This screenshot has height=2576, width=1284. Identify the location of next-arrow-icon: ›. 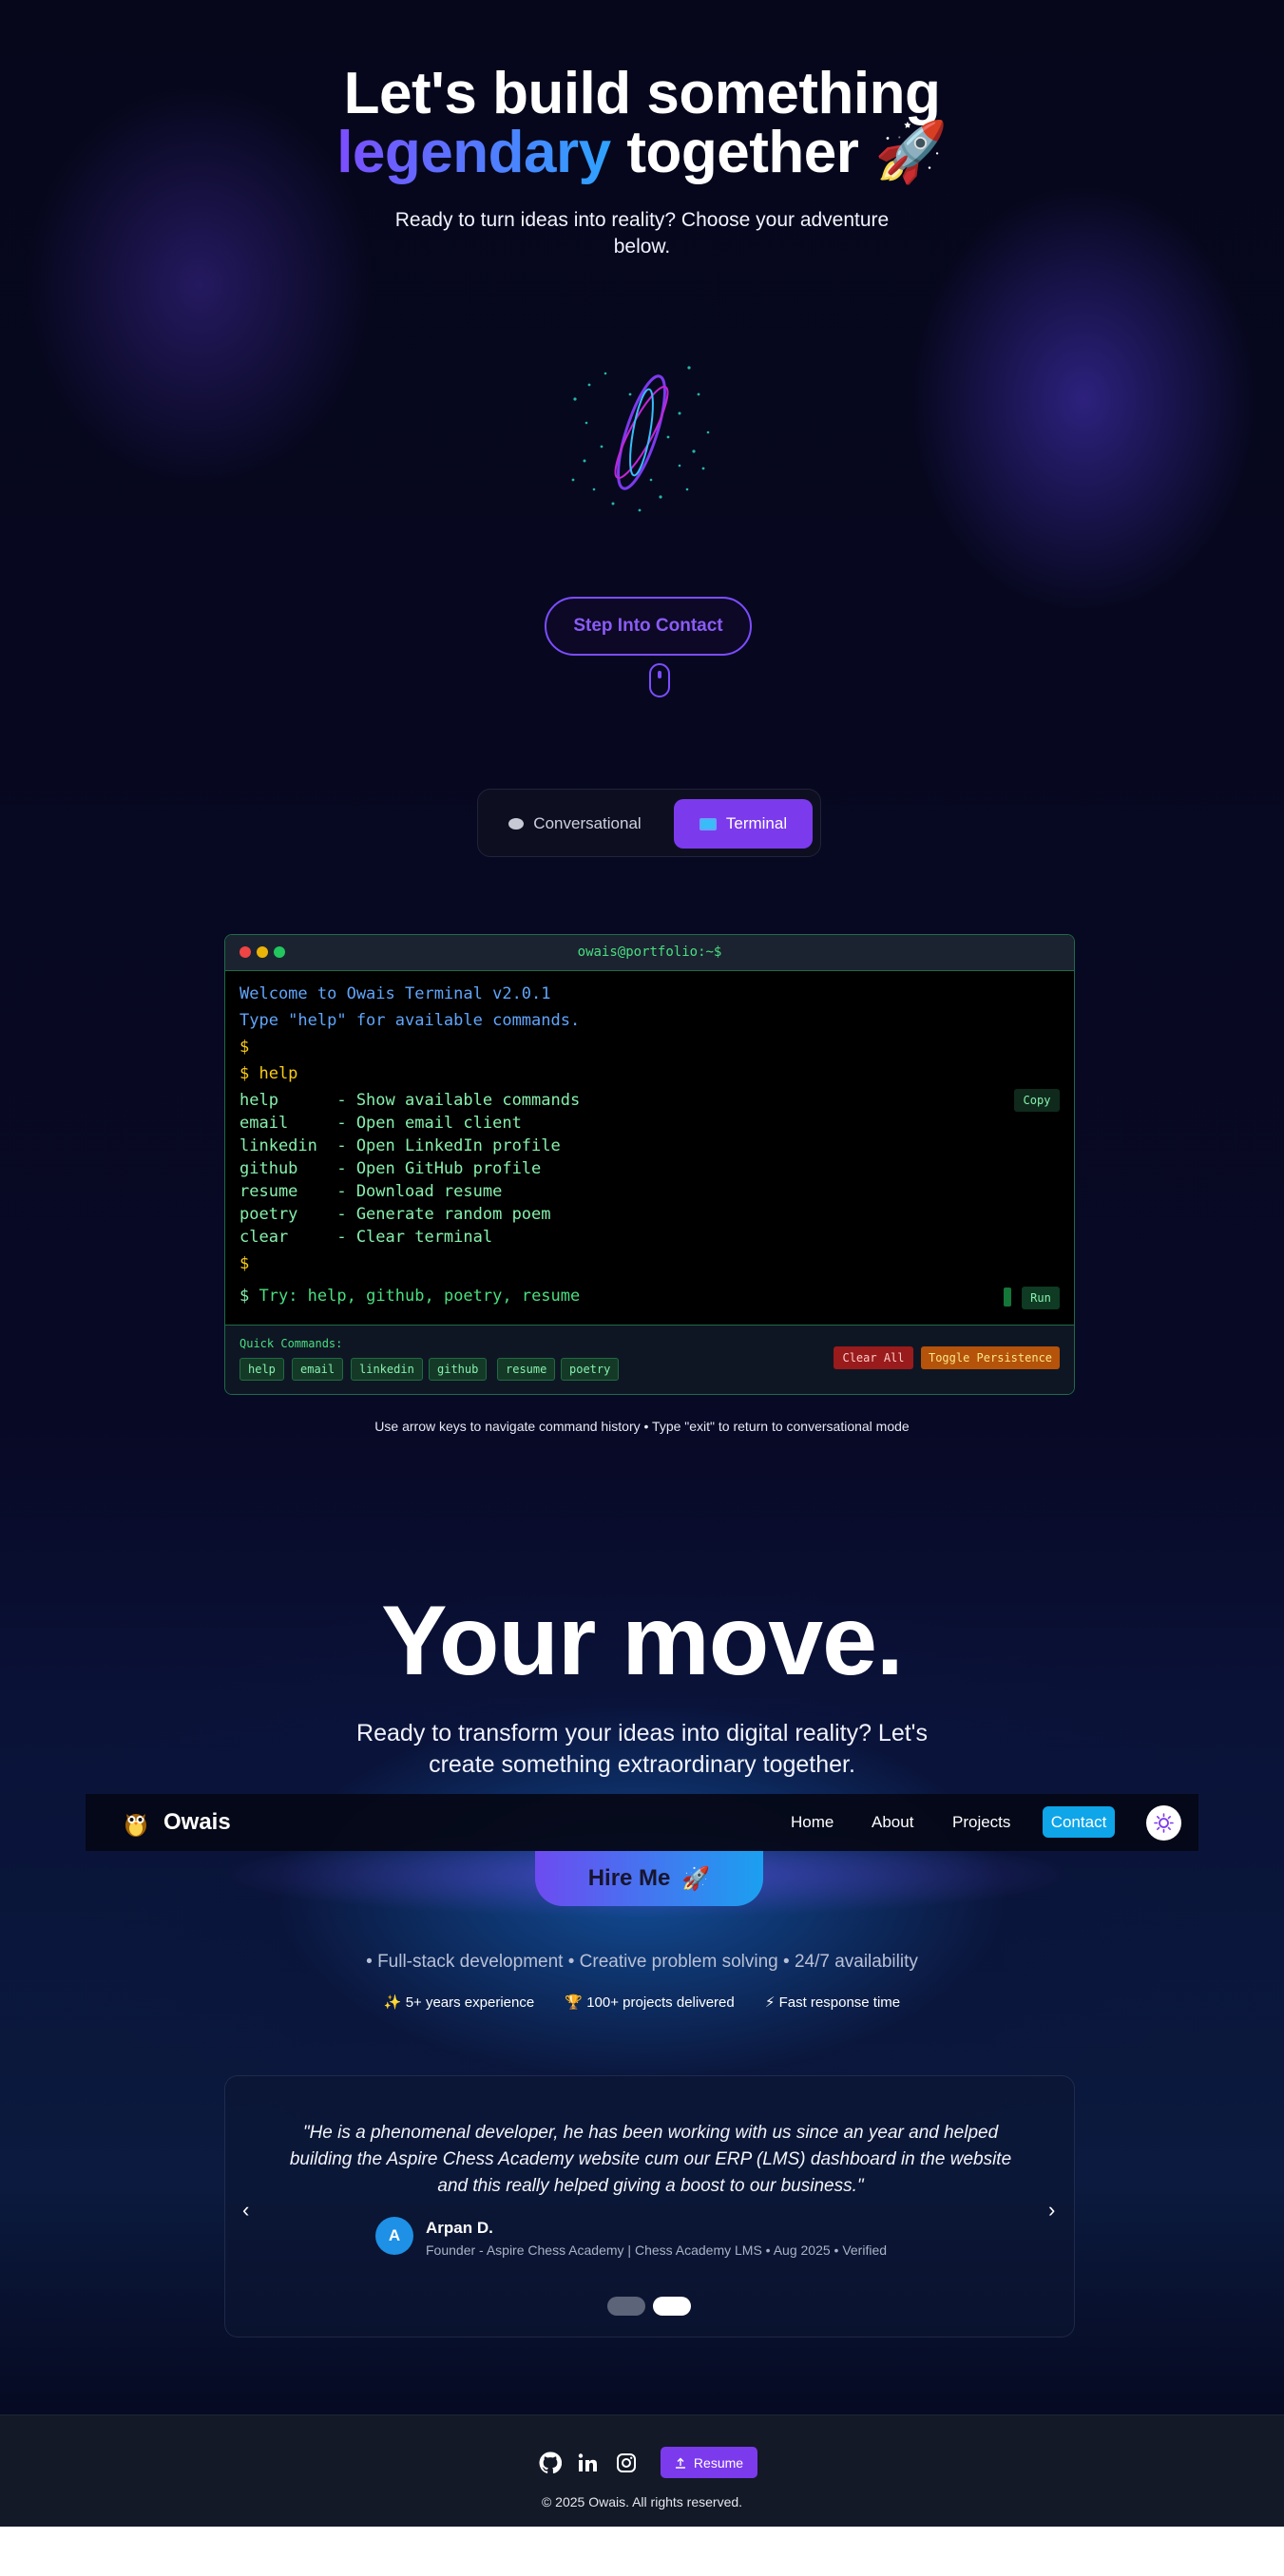
(1051, 2210).